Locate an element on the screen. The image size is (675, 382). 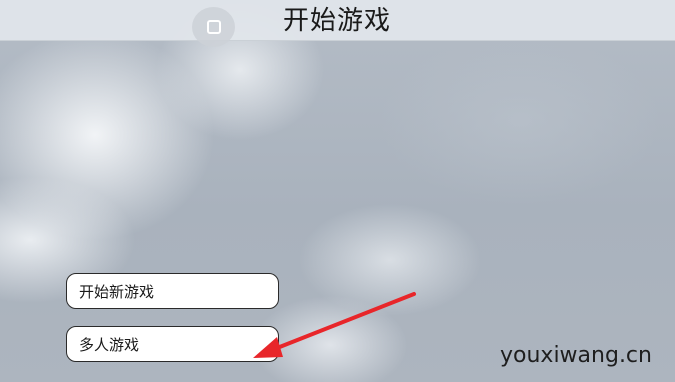
square-home-icon is located at coordinates (213, 27).